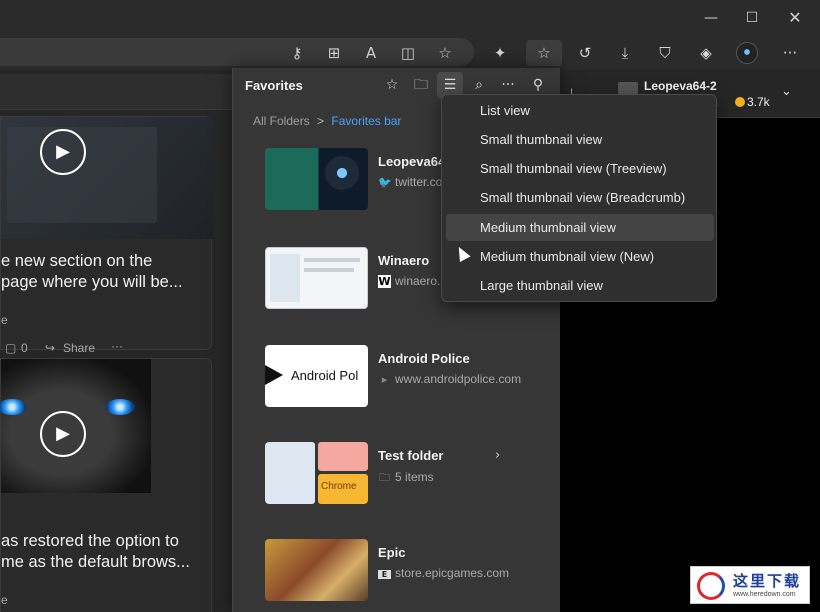 Image resolution: width=820 pixels, height=612 pixels. I want to click on favorite-url: Wwinaero.c, so click(412, 281).